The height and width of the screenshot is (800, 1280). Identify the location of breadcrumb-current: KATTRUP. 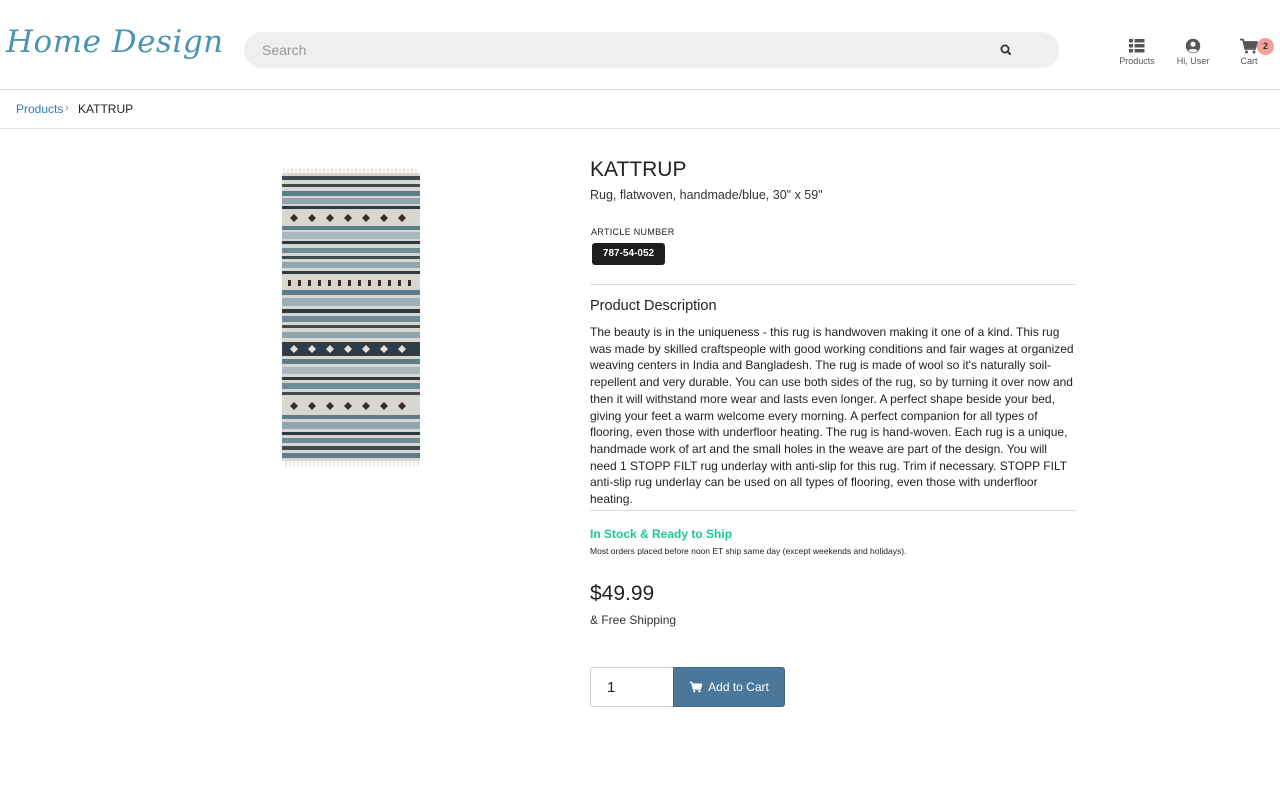
(106, 109).